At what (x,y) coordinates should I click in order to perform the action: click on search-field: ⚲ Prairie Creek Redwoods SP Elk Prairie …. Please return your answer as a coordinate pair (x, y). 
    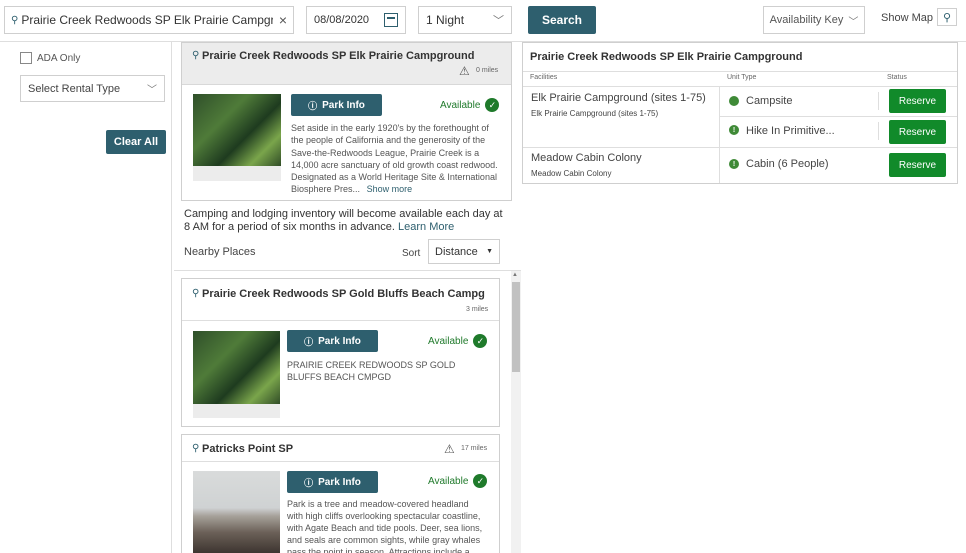
    Looking at the image, I should click on (149, 20).